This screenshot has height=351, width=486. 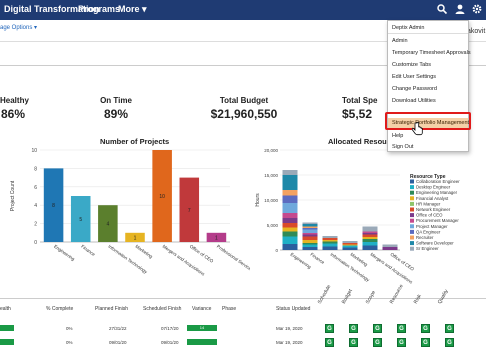 I want to click on kpi-healthy: Healthy 86%, so click(x=14, y=108).